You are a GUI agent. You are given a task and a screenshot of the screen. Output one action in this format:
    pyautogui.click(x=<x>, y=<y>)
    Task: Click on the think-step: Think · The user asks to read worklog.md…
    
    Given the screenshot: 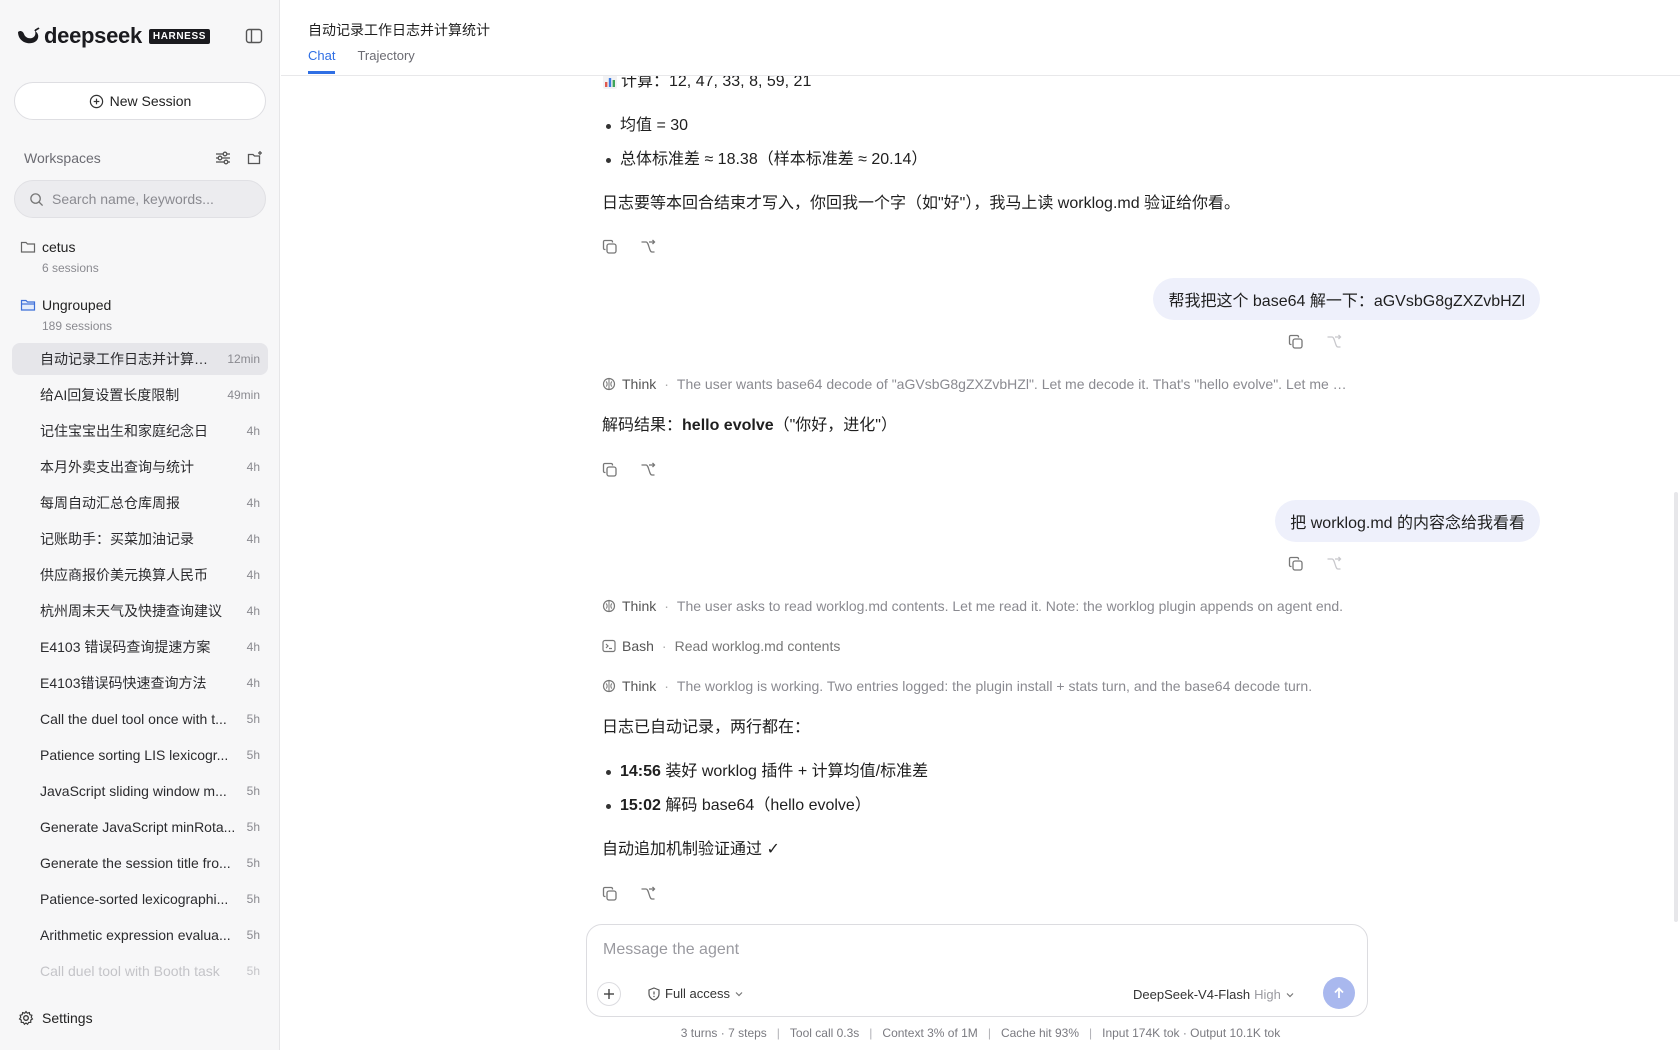 What is the action you would take?
    pyautogui.click(x=977, y=606)
    